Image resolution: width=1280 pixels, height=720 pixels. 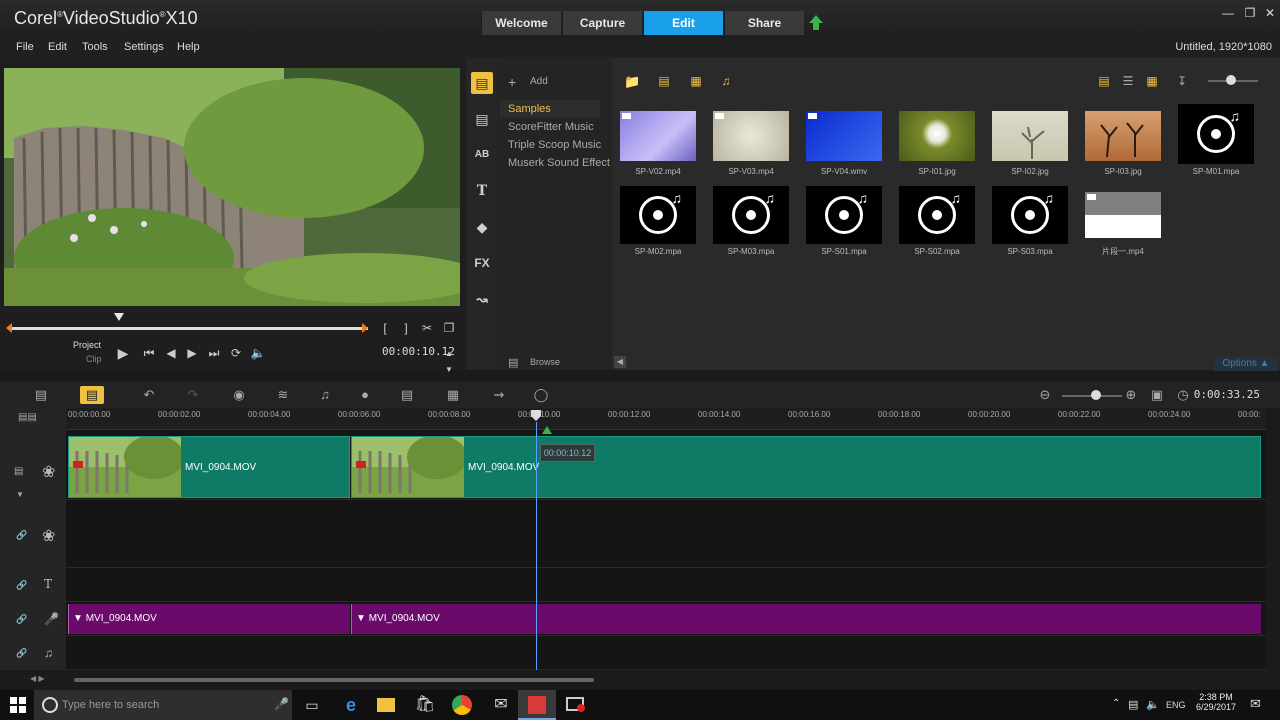 What do you see at coordinates (37, 678) in the screenshot?
I see `scroll-left-icon: ◀ ▶` at bounding box center [37, 678].